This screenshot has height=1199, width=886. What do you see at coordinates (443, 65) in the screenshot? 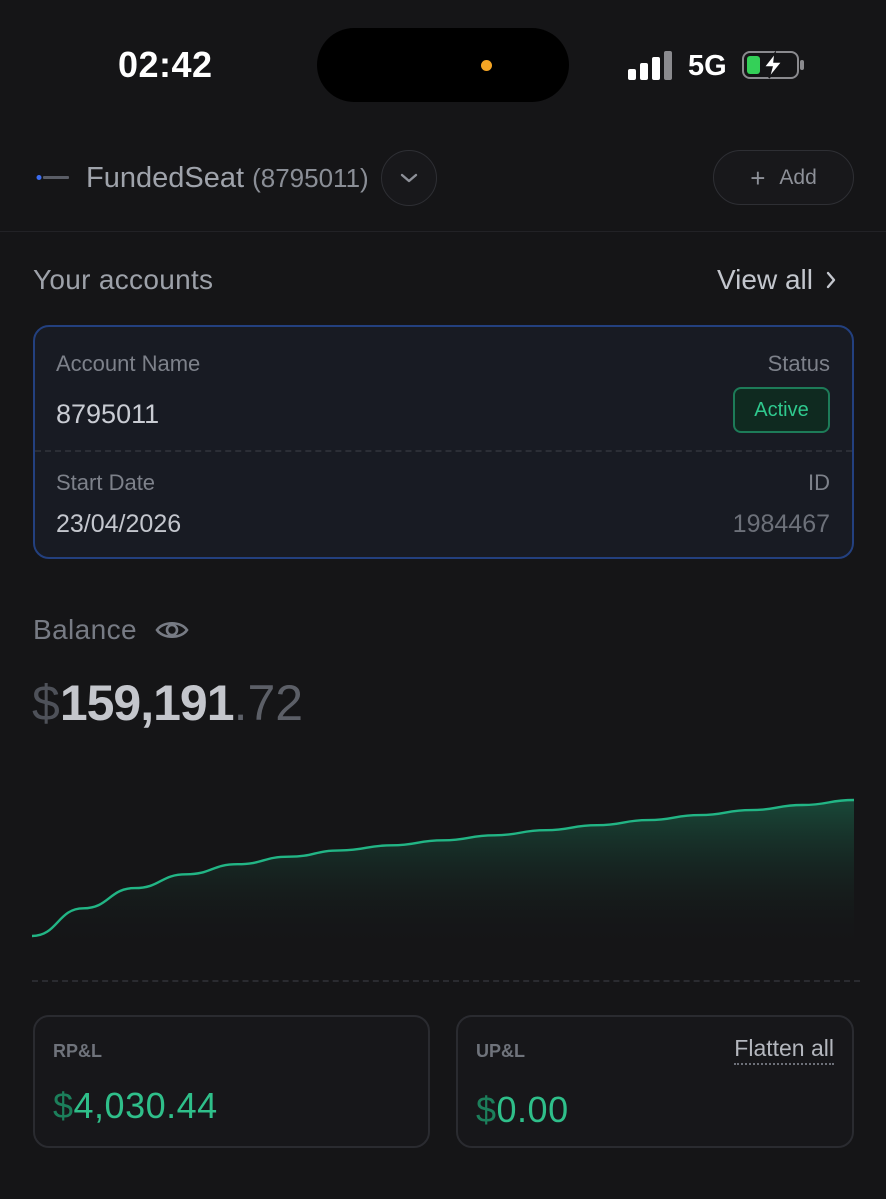
I see `dynamic-island` at bounding box center [443, 65].